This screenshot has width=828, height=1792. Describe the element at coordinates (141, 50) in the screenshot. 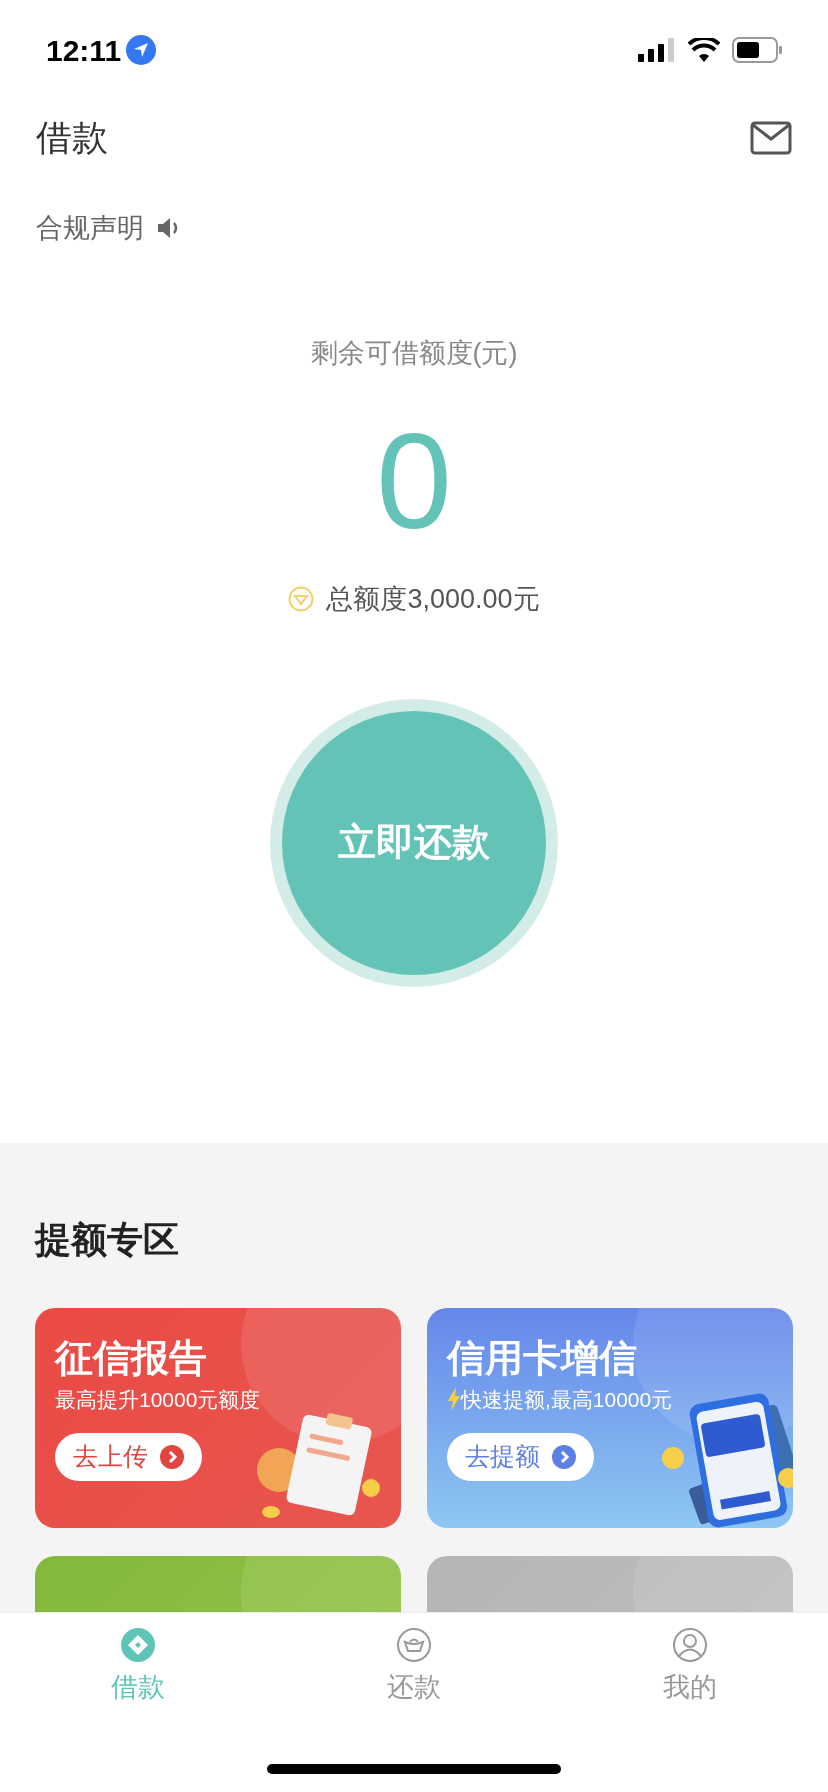

I see `location-icon` at that location.